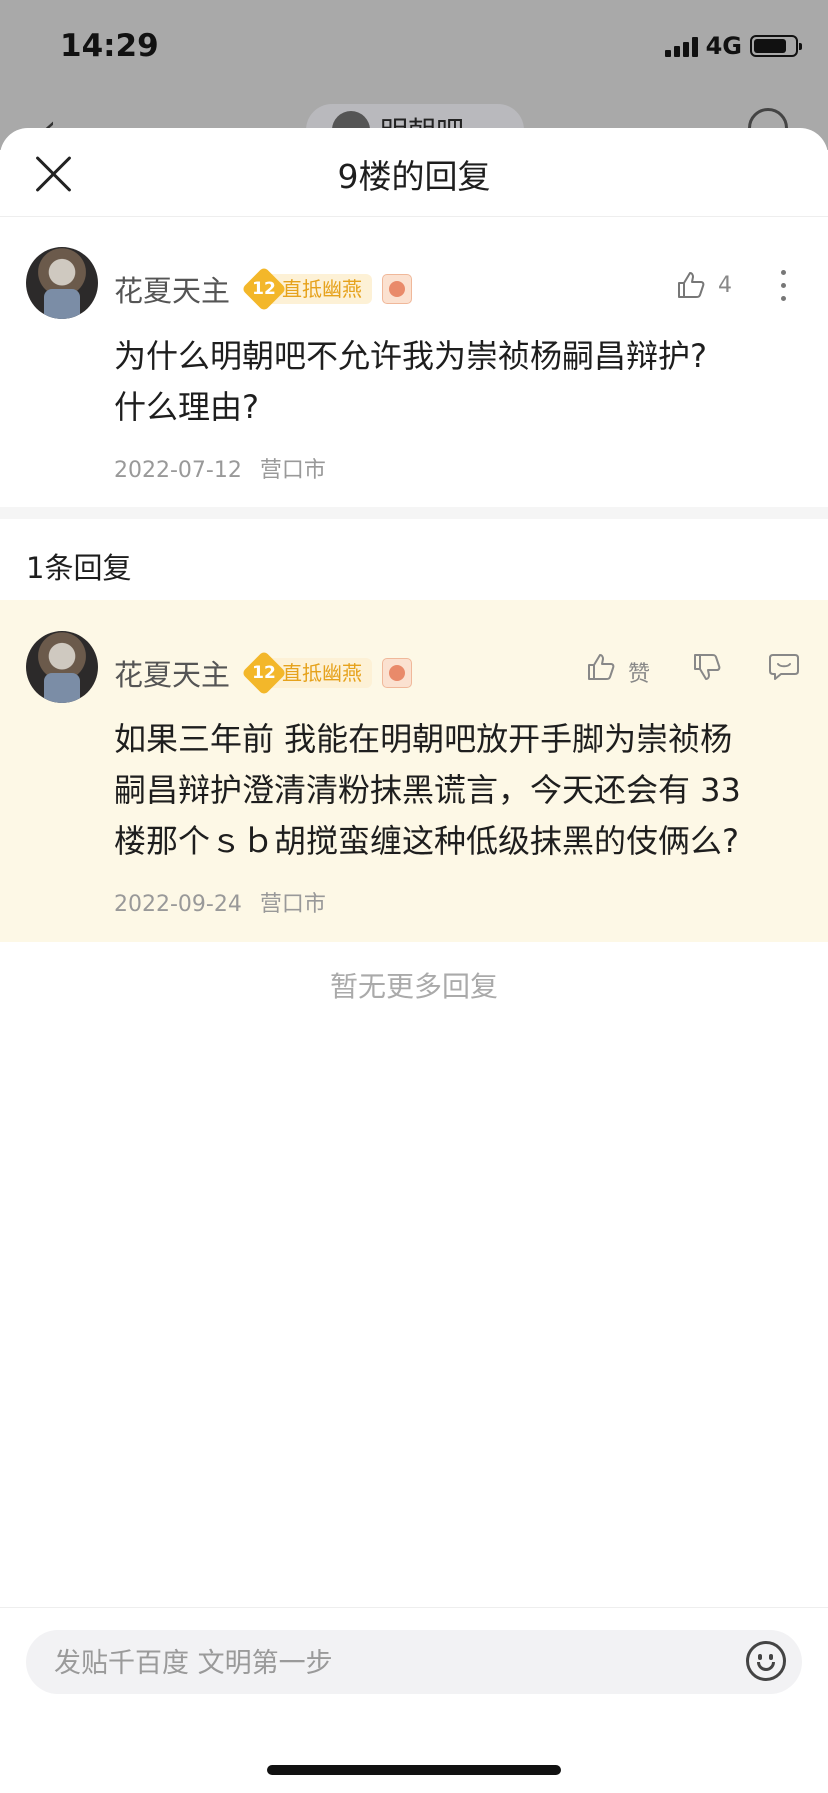 This screenshot has width=828, height=1793. What do you see at coordinates (707, 667) in the screenshot?
I see `thumbs-down-icon` at bounding box center [707, 667].